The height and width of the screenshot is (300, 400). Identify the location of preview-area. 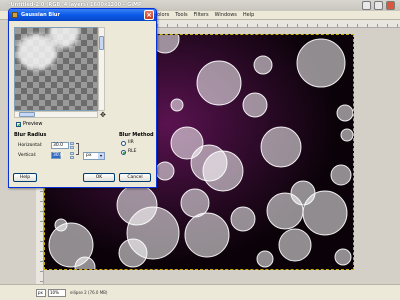
(56, 69).